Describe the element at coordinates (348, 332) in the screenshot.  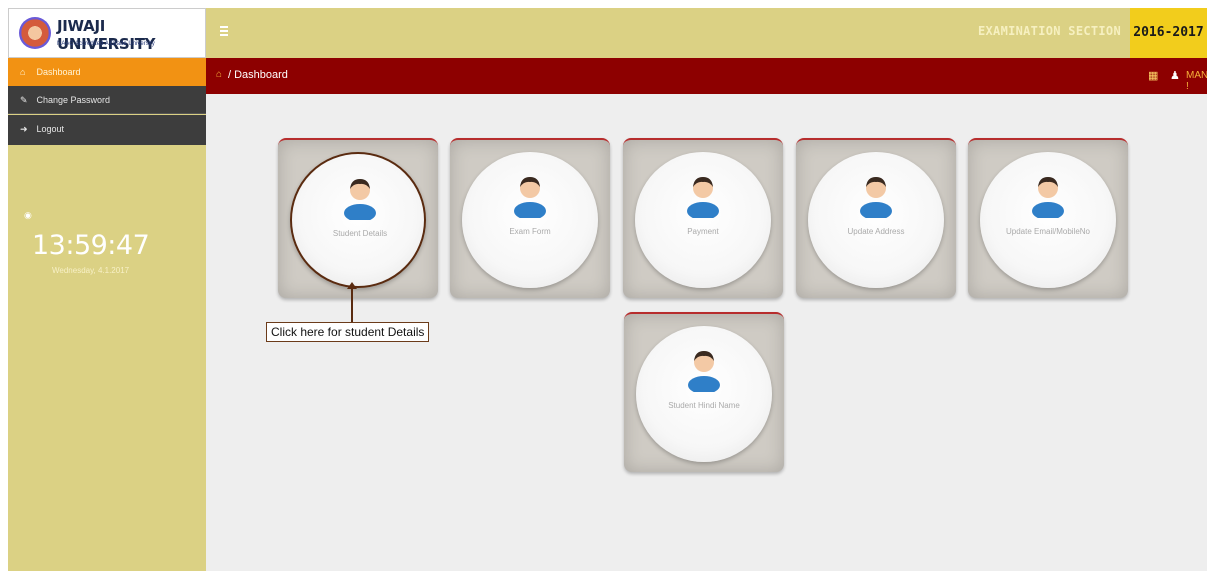
I see `annotation-callout: Click here for student Details` at that location.